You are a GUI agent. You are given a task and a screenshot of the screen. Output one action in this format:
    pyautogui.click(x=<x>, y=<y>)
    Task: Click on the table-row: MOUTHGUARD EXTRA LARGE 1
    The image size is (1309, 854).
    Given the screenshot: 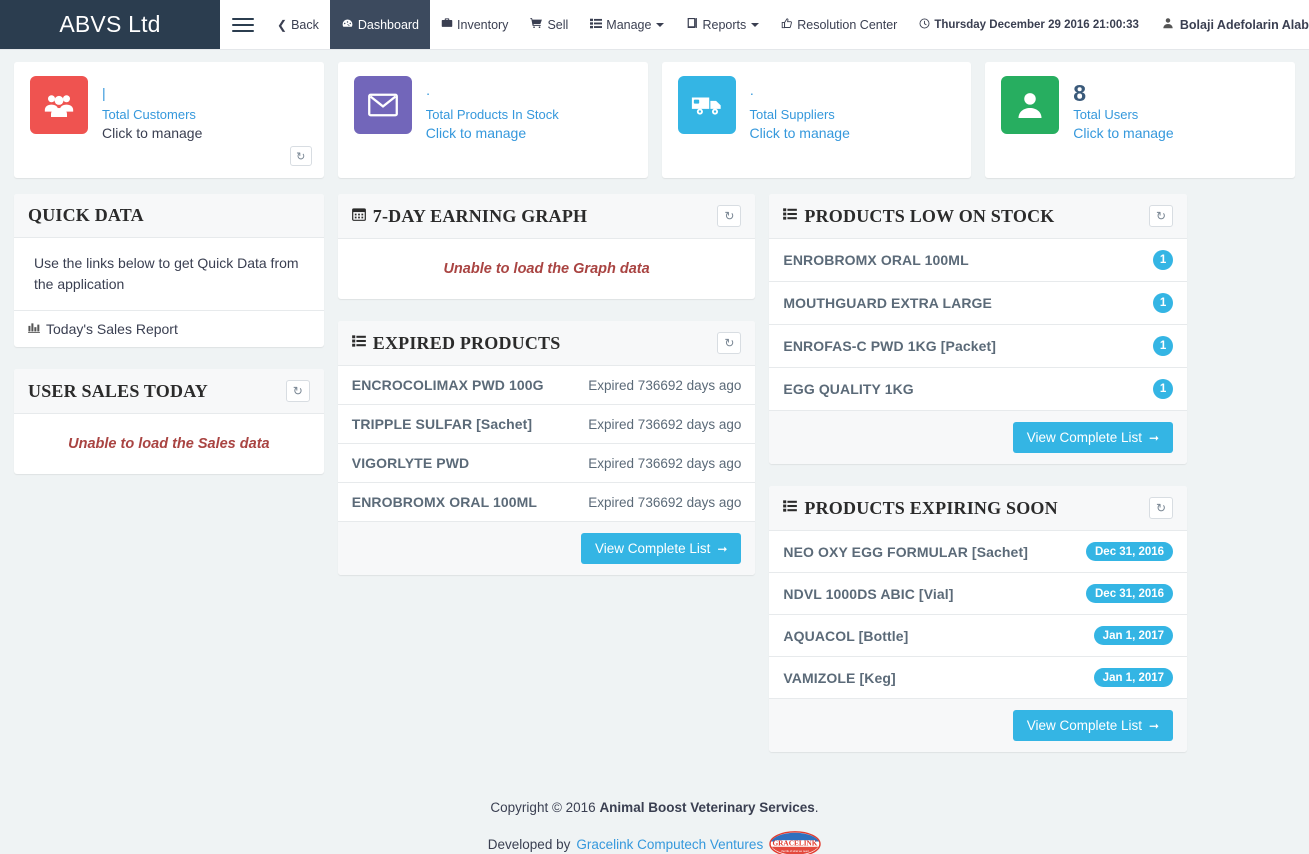 What is the action you would take?
    pyautogui.click(x=978, y=303)
    